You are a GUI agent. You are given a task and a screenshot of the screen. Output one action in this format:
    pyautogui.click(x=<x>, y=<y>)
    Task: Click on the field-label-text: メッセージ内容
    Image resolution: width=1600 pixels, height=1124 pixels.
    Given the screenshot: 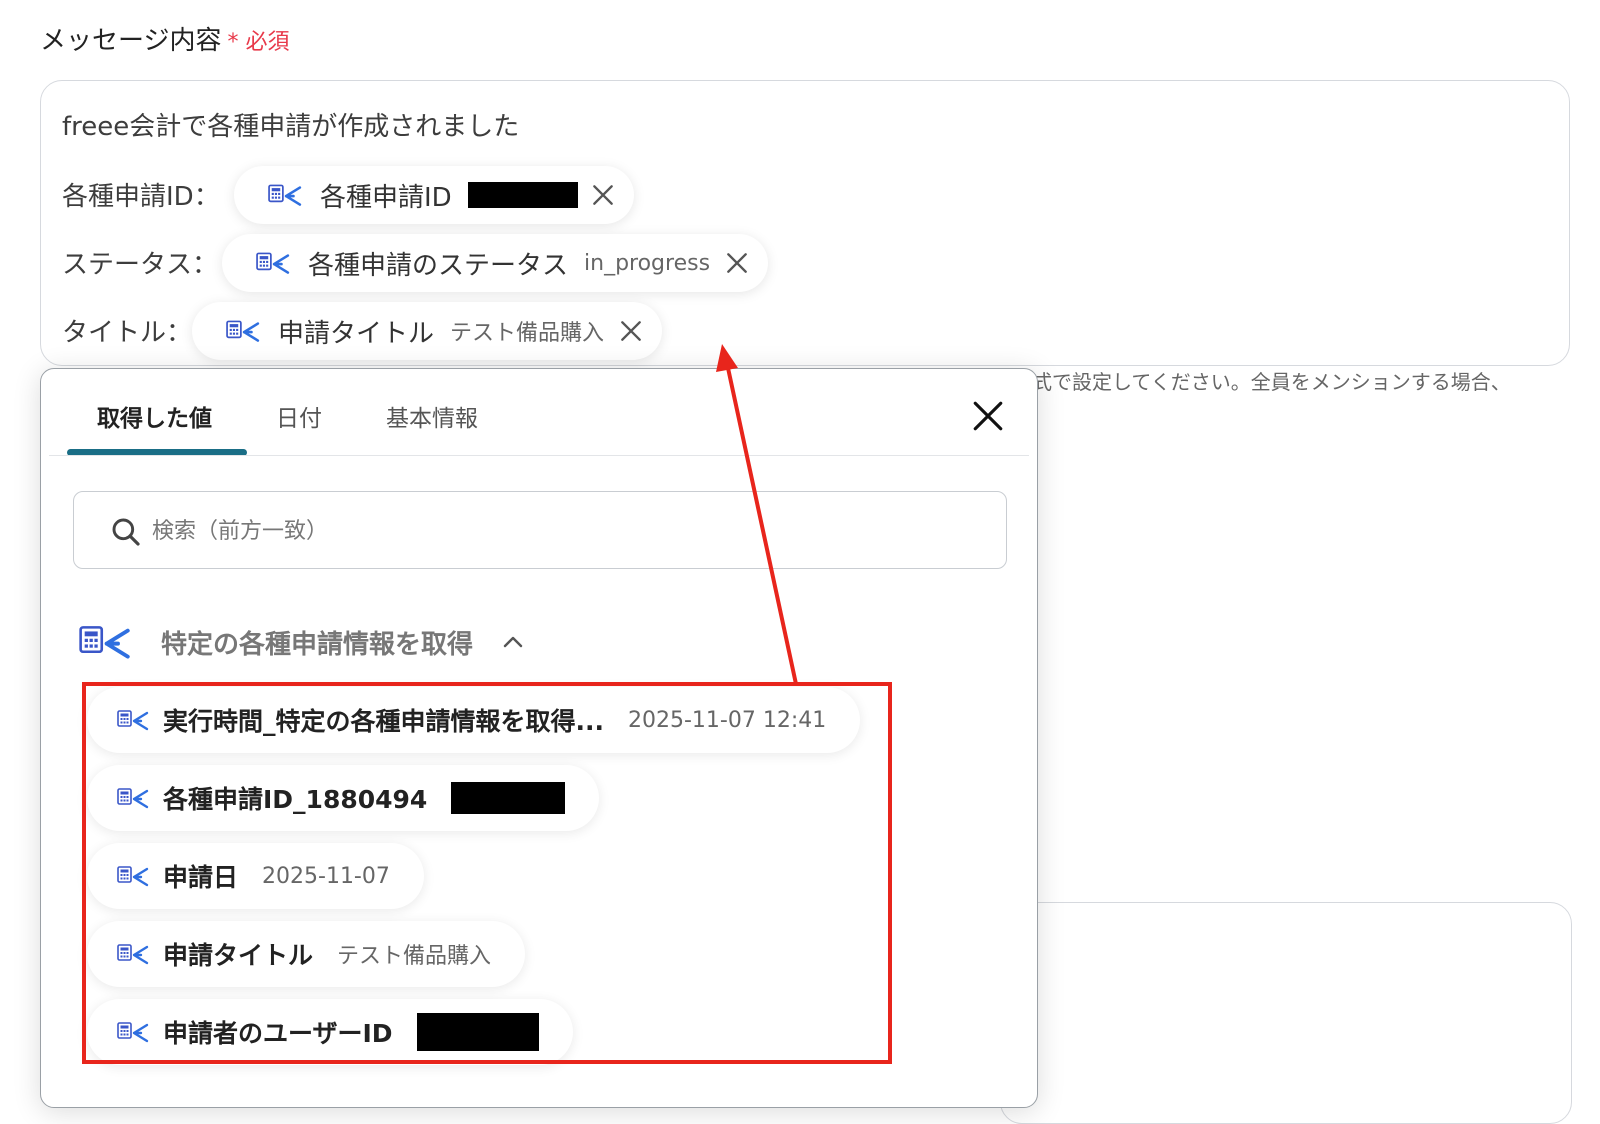 What is the action you would take?
    pyautogui.click(x=131, y=41)
    